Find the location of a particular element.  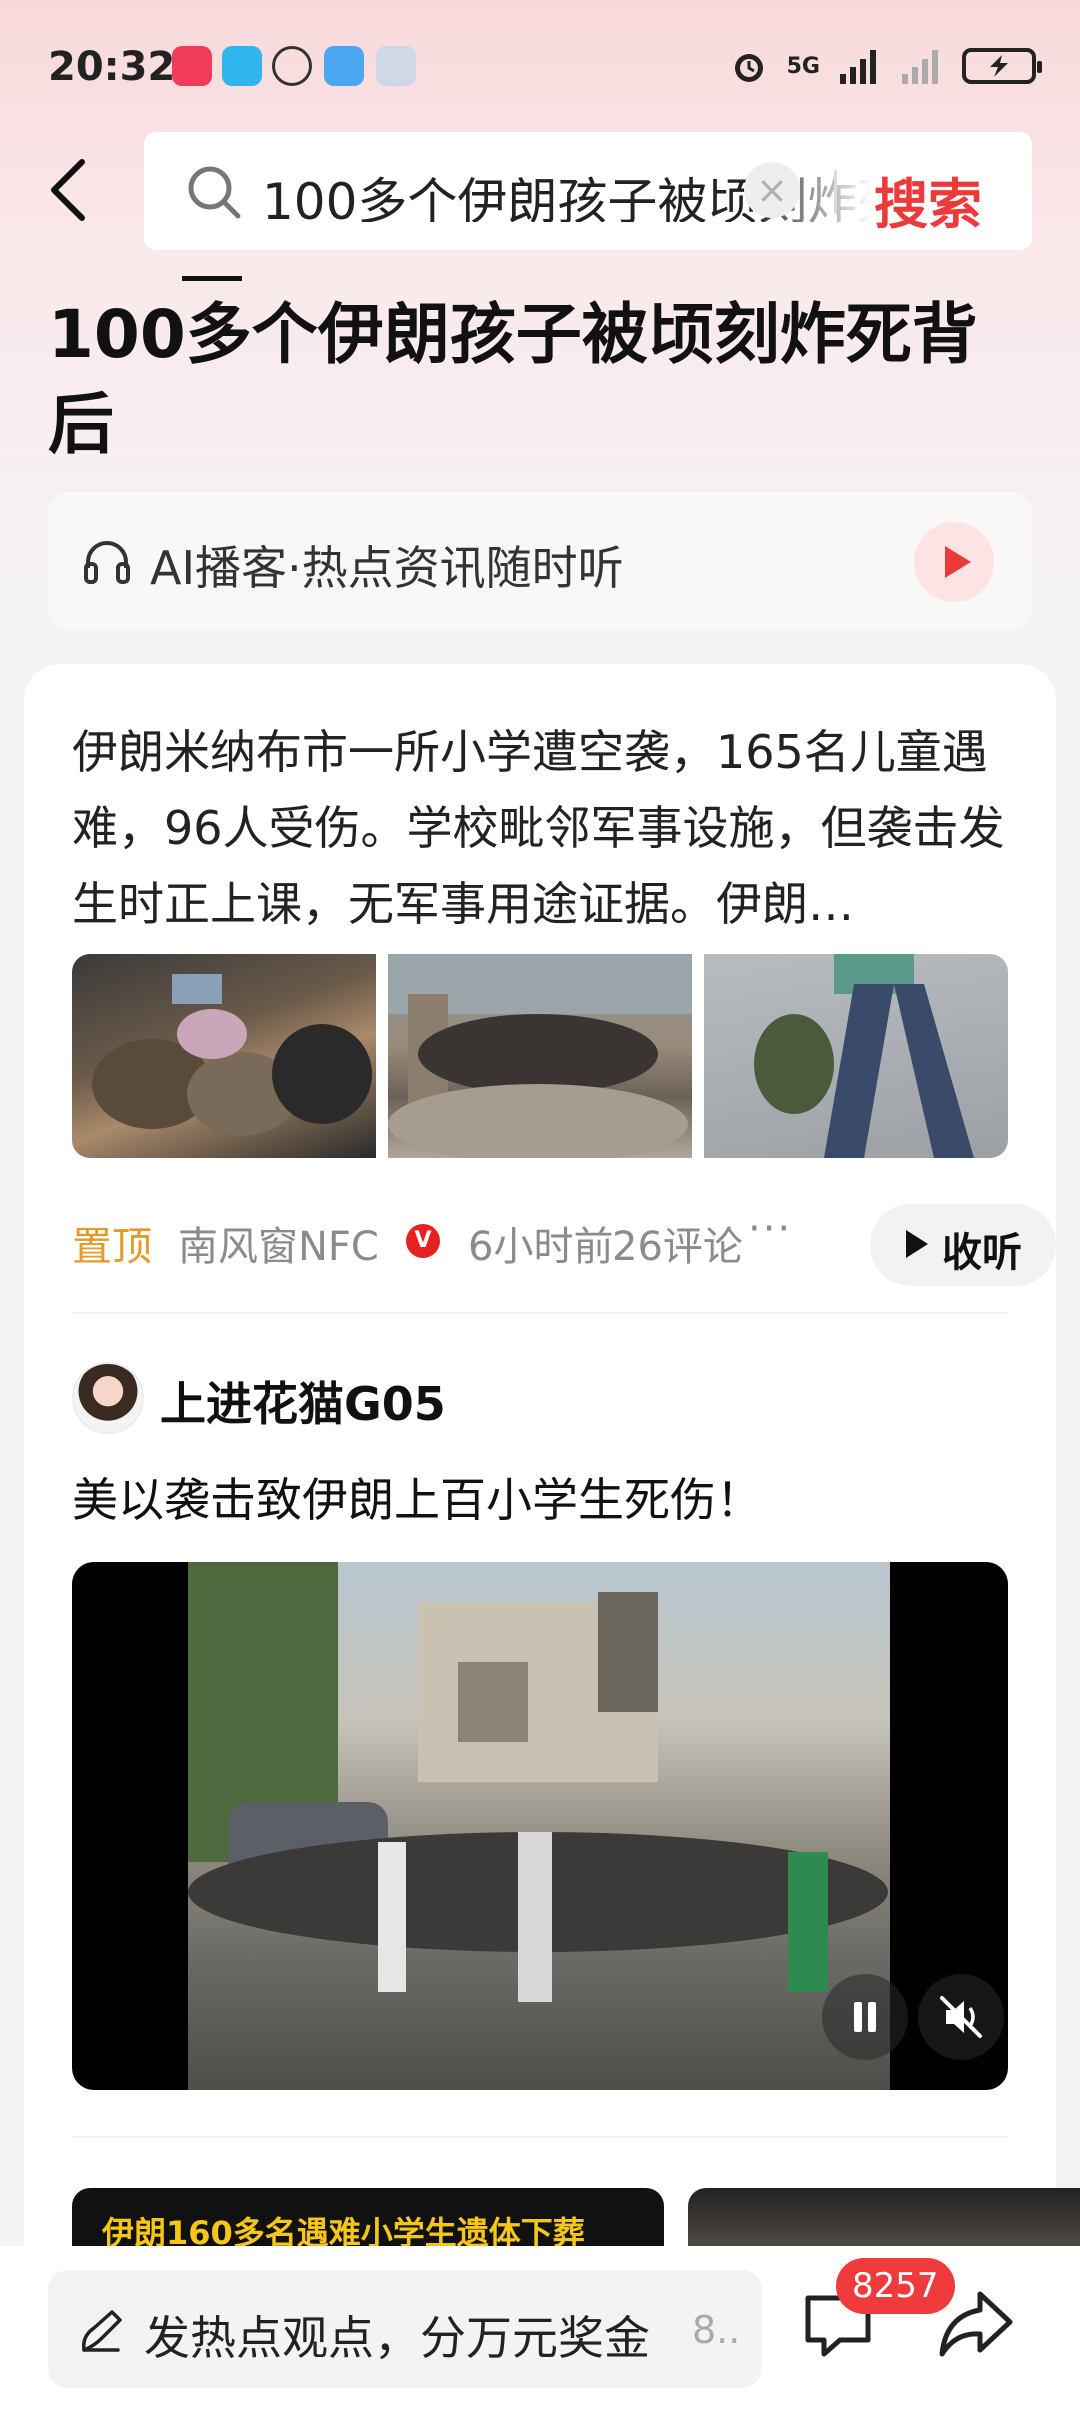

mute-button is located at coordinates (961, 2017).